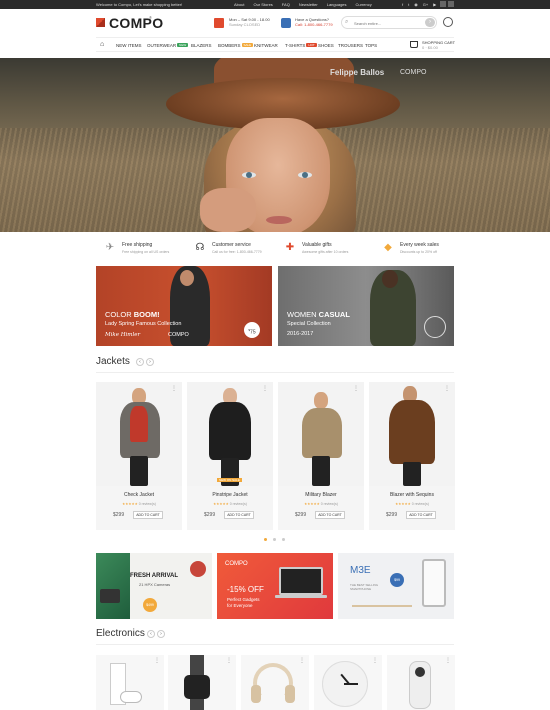 This screenshot has height=710, width=550. Describe the element at coordinates (402, 4) in the screenshot. I see `facebook-icon: f` at that location.